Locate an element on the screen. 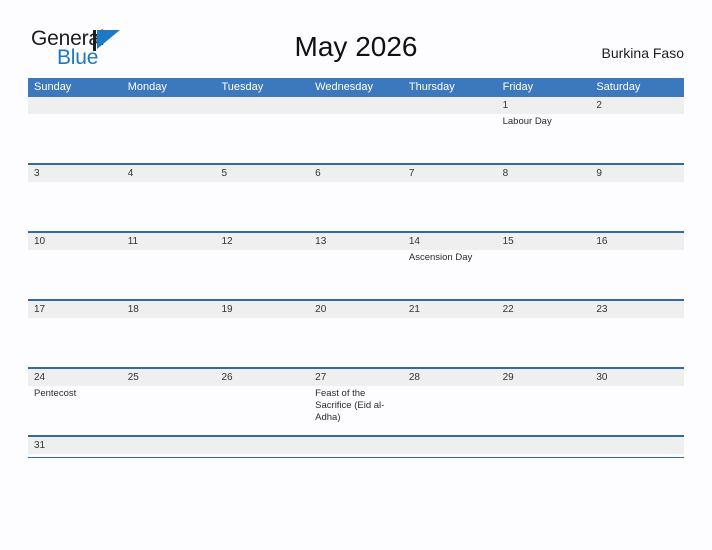  week-daynumber-band: 24 25 26 27 28 29 30 is located at coordinates (356, 377).